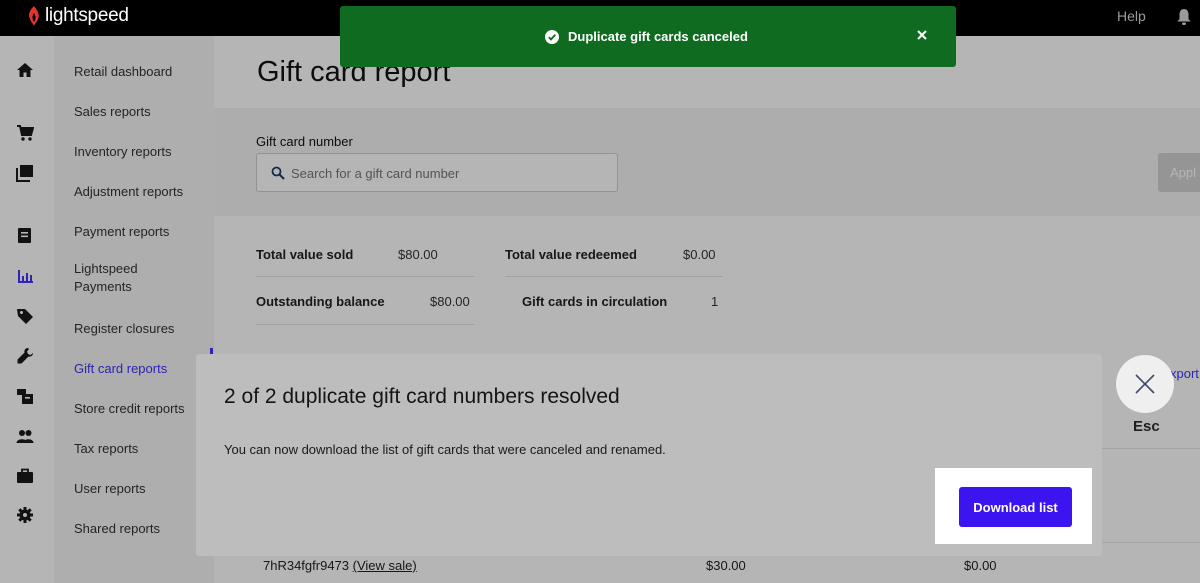  Describe the element at coordinates (1015, 507) in the screenshot. I see `download-list-button: Download list` at that location.